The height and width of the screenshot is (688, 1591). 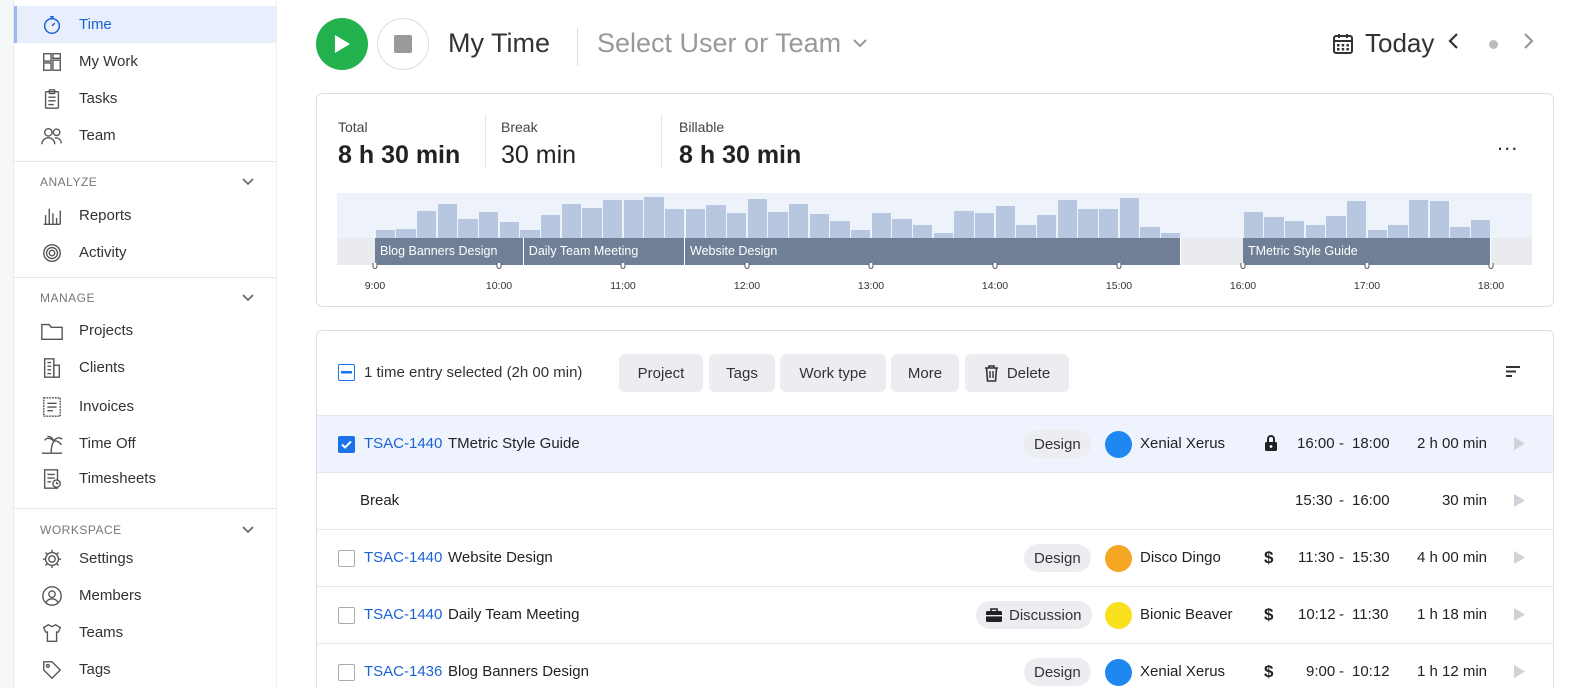 What do you see at coordinates (1316, 443) in the screenshot?
I see `entry-start: 16:00` at bounding box center [1316, 443].